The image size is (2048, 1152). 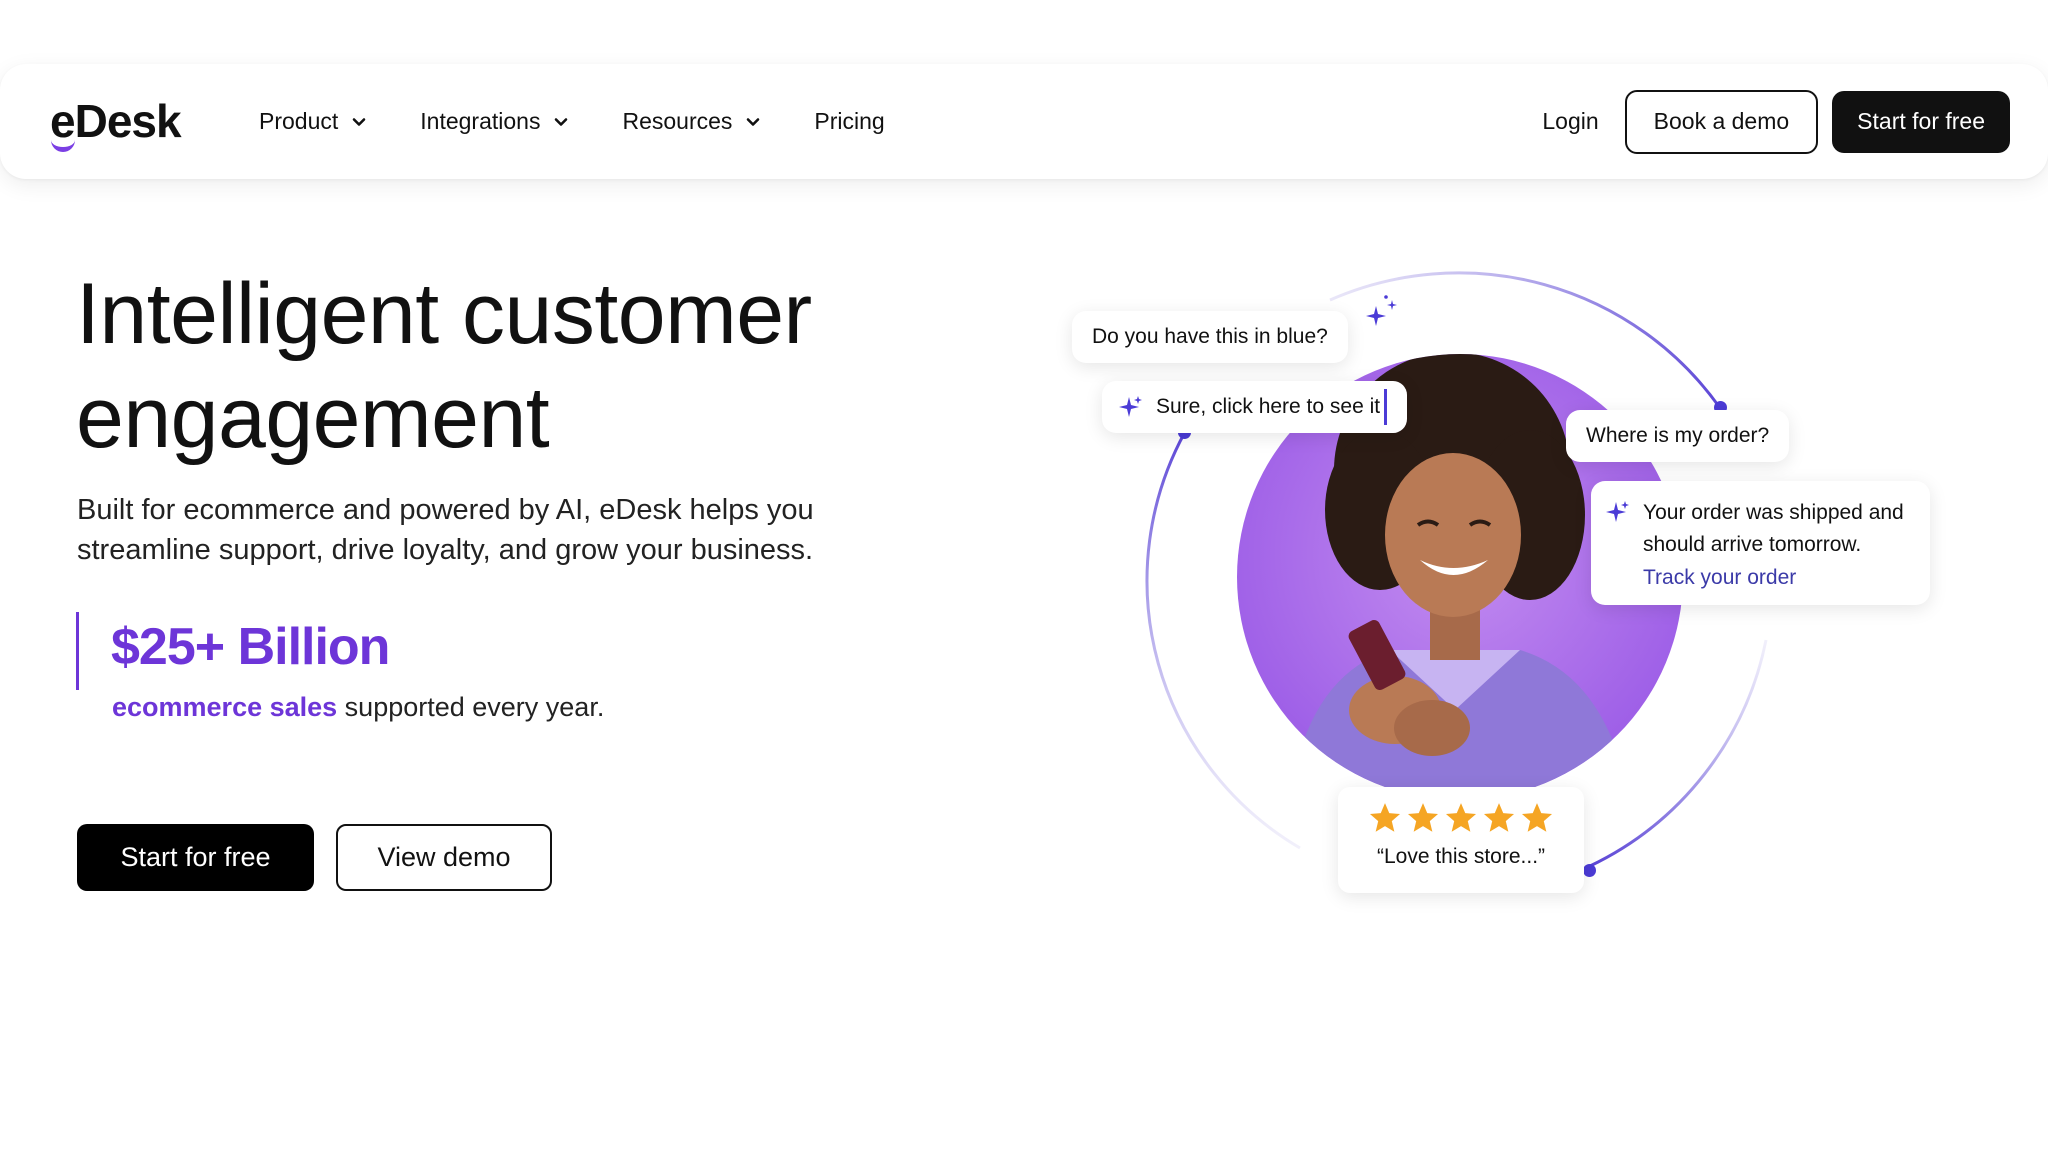 I want to click on logo-e-mark: e, so click(x=63, y=123).